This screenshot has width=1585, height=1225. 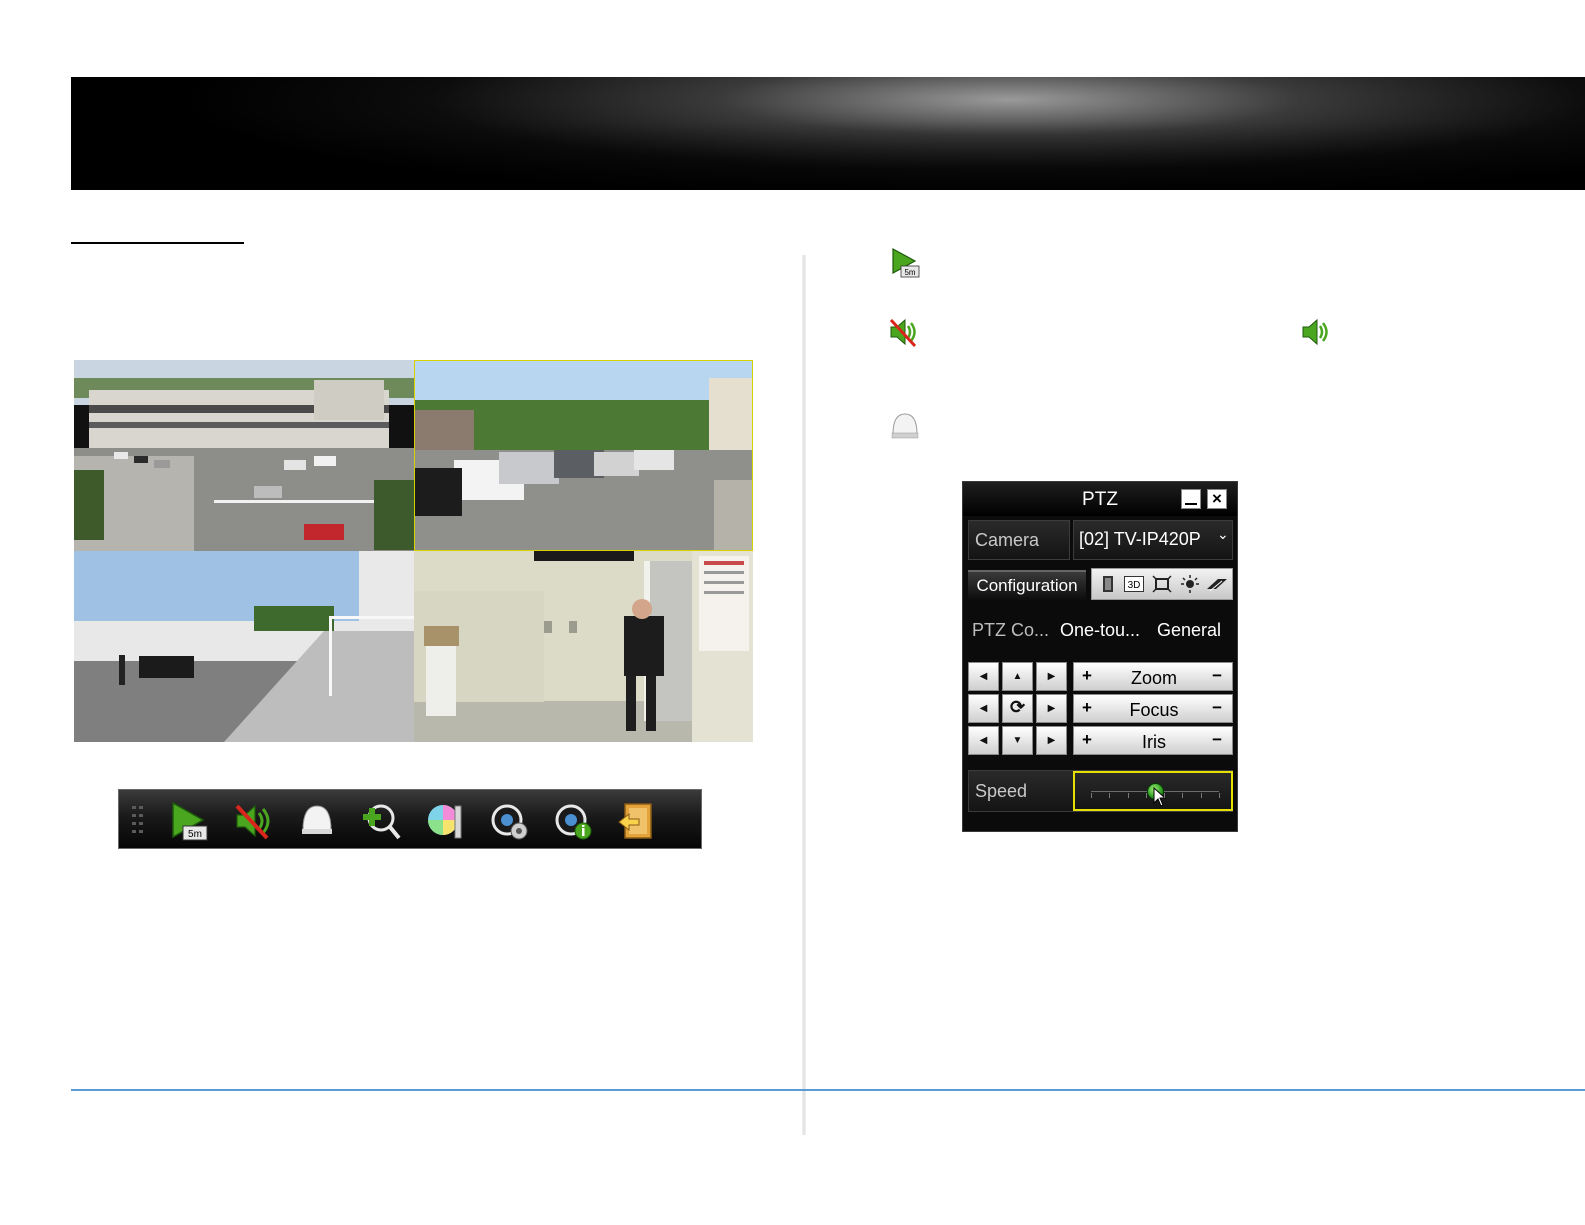 I want to click on close-button: ×, so click(x=1217, y=499).